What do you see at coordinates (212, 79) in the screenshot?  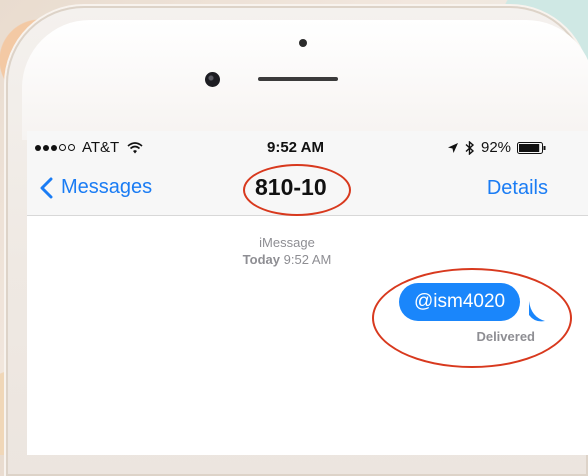 I see `front-camera` at bounding box center [212, 79].